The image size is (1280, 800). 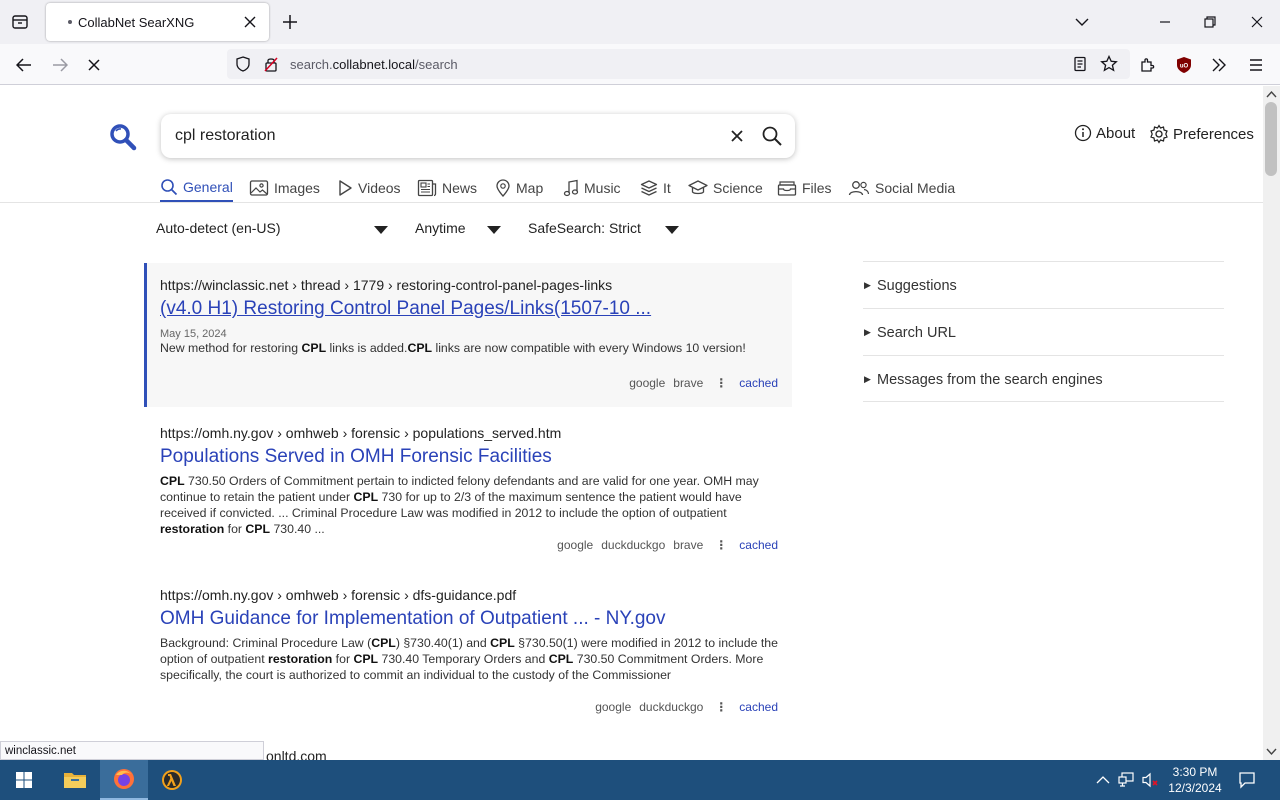 What do you see at coordinates (1165, 22) in the screenshot?
I see `minimize-button` at bounding box center [1165, 22].